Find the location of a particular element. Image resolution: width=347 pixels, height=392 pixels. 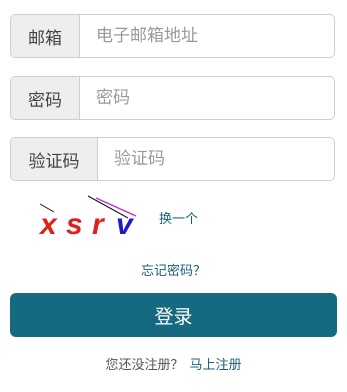

password-label: 密码 is located at coordinates (45, 98).